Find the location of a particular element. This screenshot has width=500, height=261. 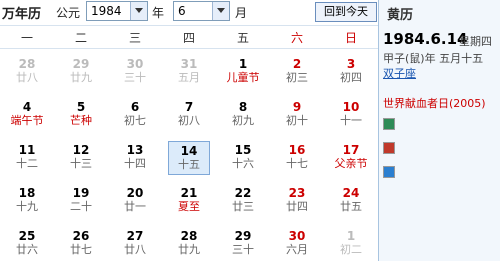

day-cell: 30 六月 is located at coordinates (297, 244).